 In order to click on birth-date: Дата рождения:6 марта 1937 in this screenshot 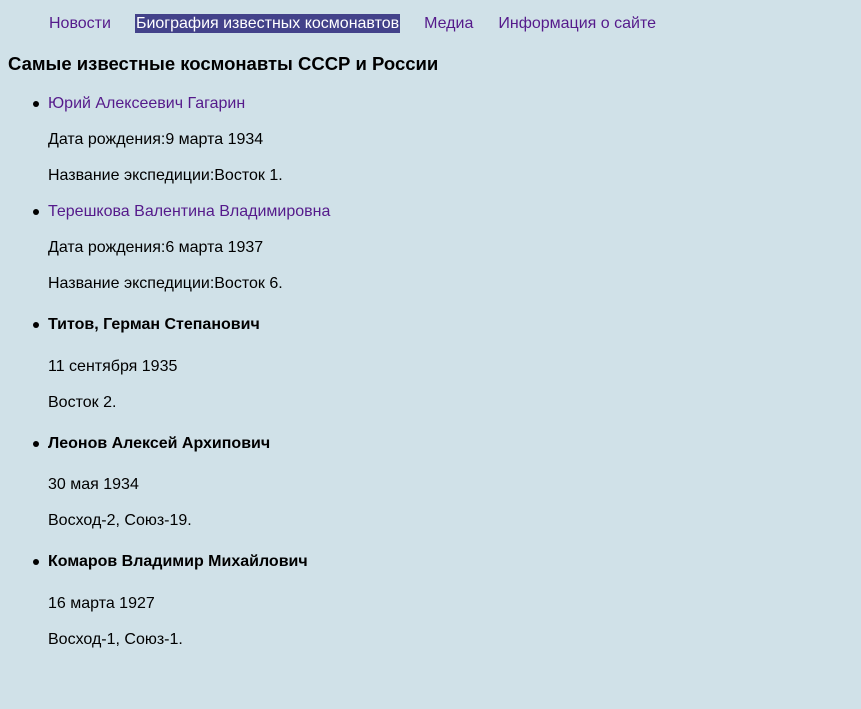, I will do `click(156, 247)`.